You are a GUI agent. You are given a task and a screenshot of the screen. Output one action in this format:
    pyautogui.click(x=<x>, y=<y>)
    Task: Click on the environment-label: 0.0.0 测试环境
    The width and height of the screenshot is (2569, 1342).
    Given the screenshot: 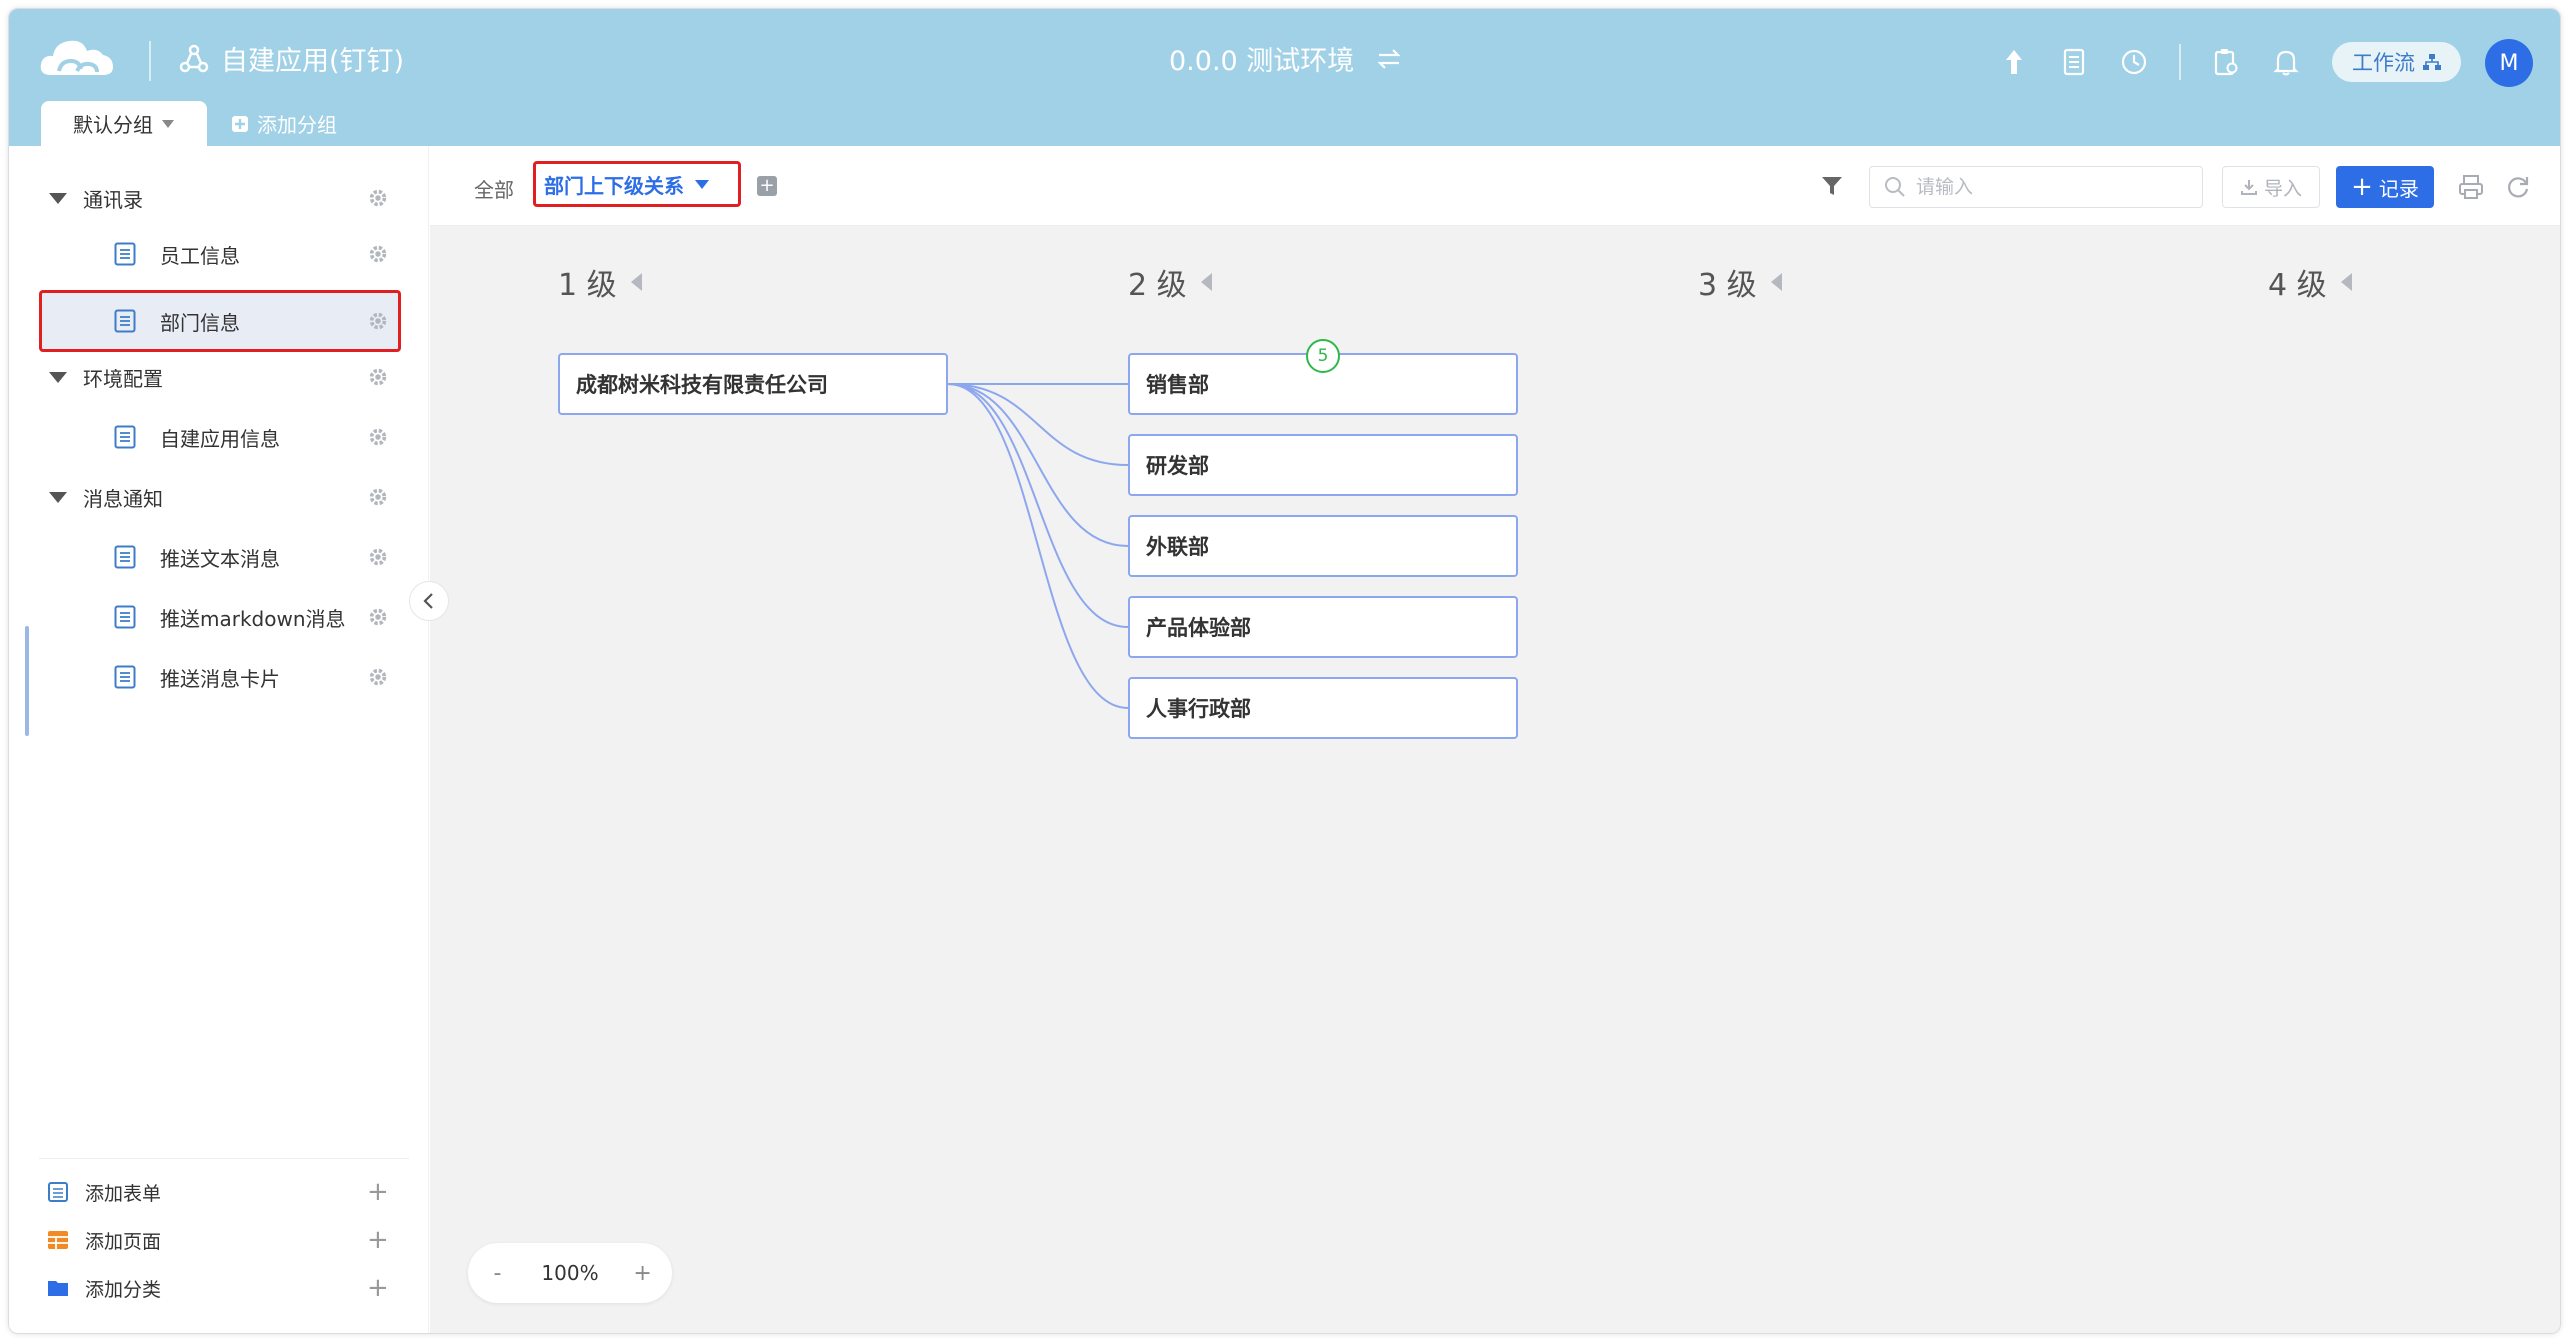 What is the action you would take?
    pyautogui.click(x=1262, y=61)
    